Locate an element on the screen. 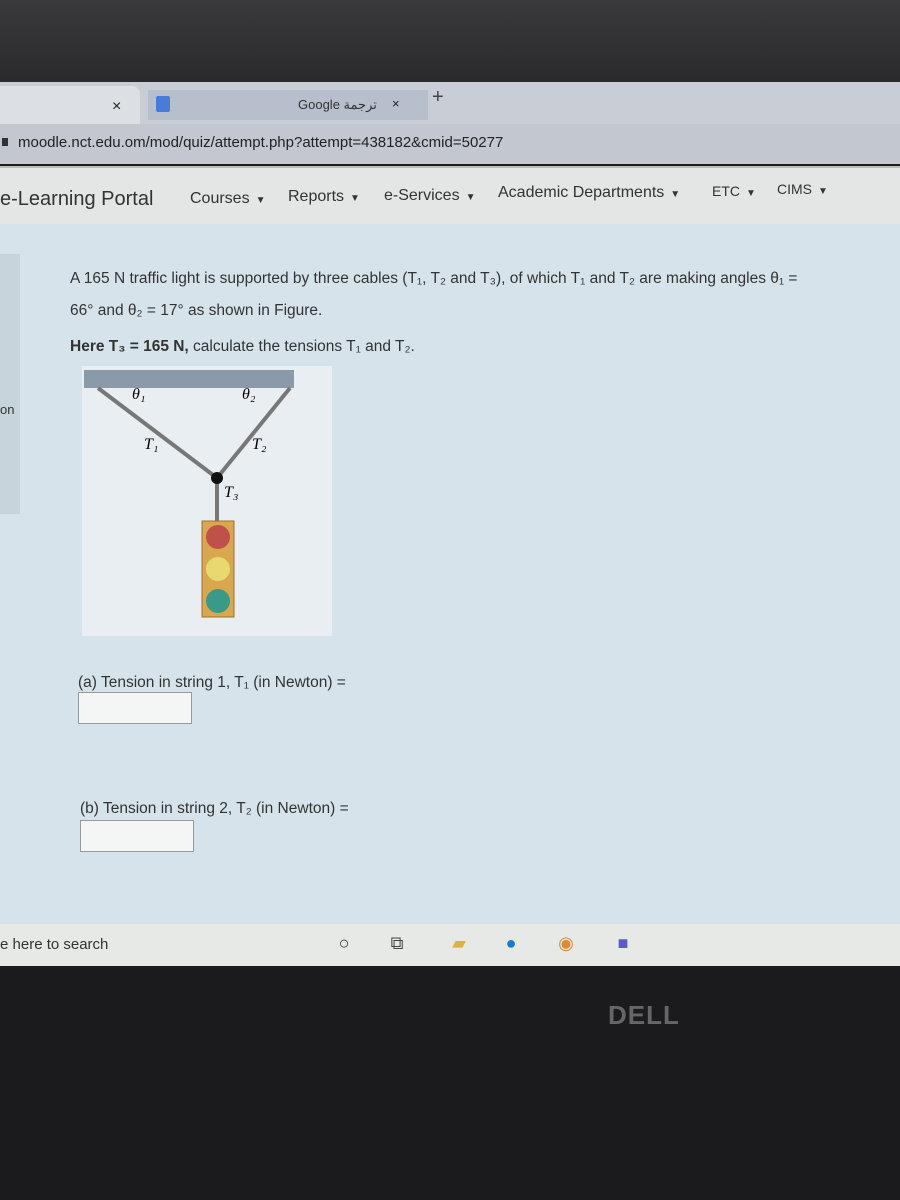  ceiling-beam is located at coordinates (189, 379).